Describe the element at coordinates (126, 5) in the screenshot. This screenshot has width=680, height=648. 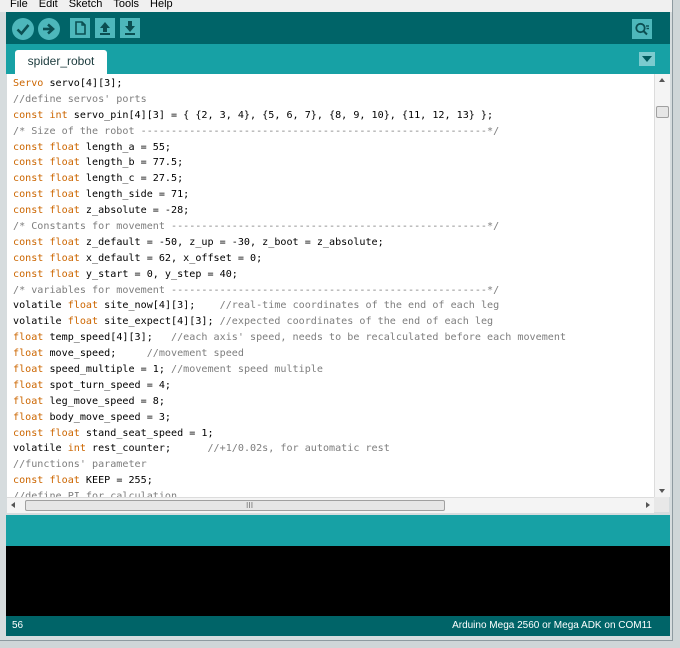
I see `menu-tools: Tools` at that location.